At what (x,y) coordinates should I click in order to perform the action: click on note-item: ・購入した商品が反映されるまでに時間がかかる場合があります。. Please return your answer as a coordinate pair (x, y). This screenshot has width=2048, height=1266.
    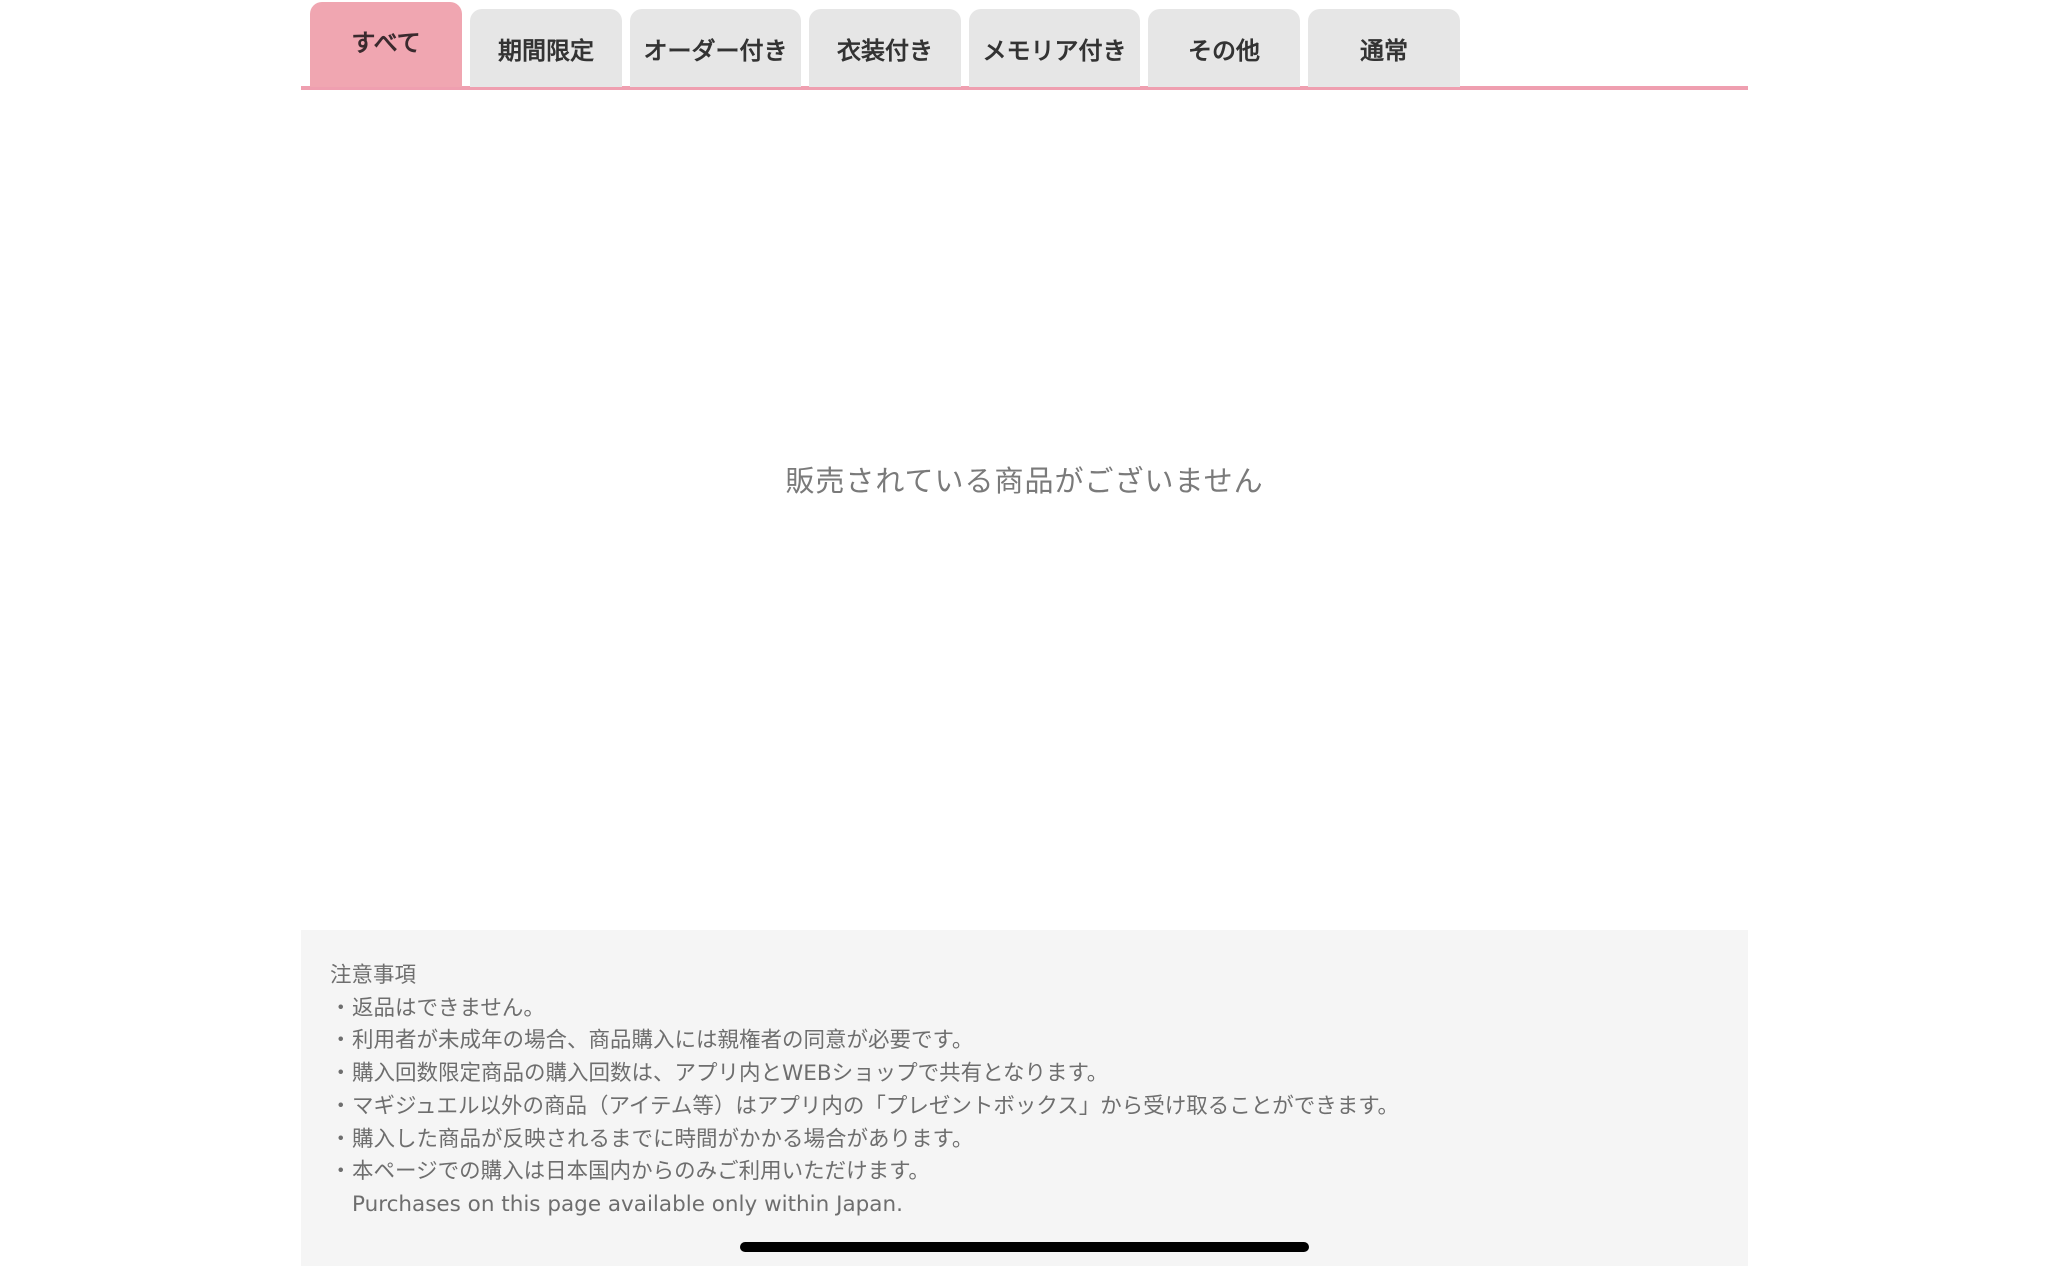
    Looking at the image, I should click on (1039, 1140).